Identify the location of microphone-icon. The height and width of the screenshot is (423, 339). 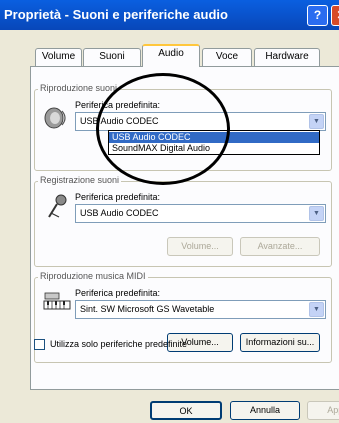
(57, 206).